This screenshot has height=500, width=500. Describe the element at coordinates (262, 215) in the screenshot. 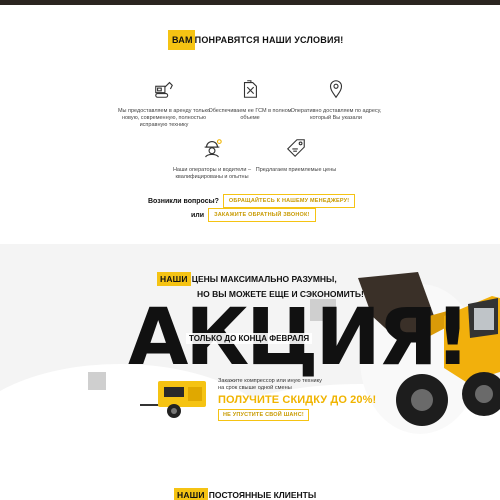

I see `order-callback-button: ЗАКАЖИТЕ ОБРАТНЫЙ ЗВОНОК!` at that location.